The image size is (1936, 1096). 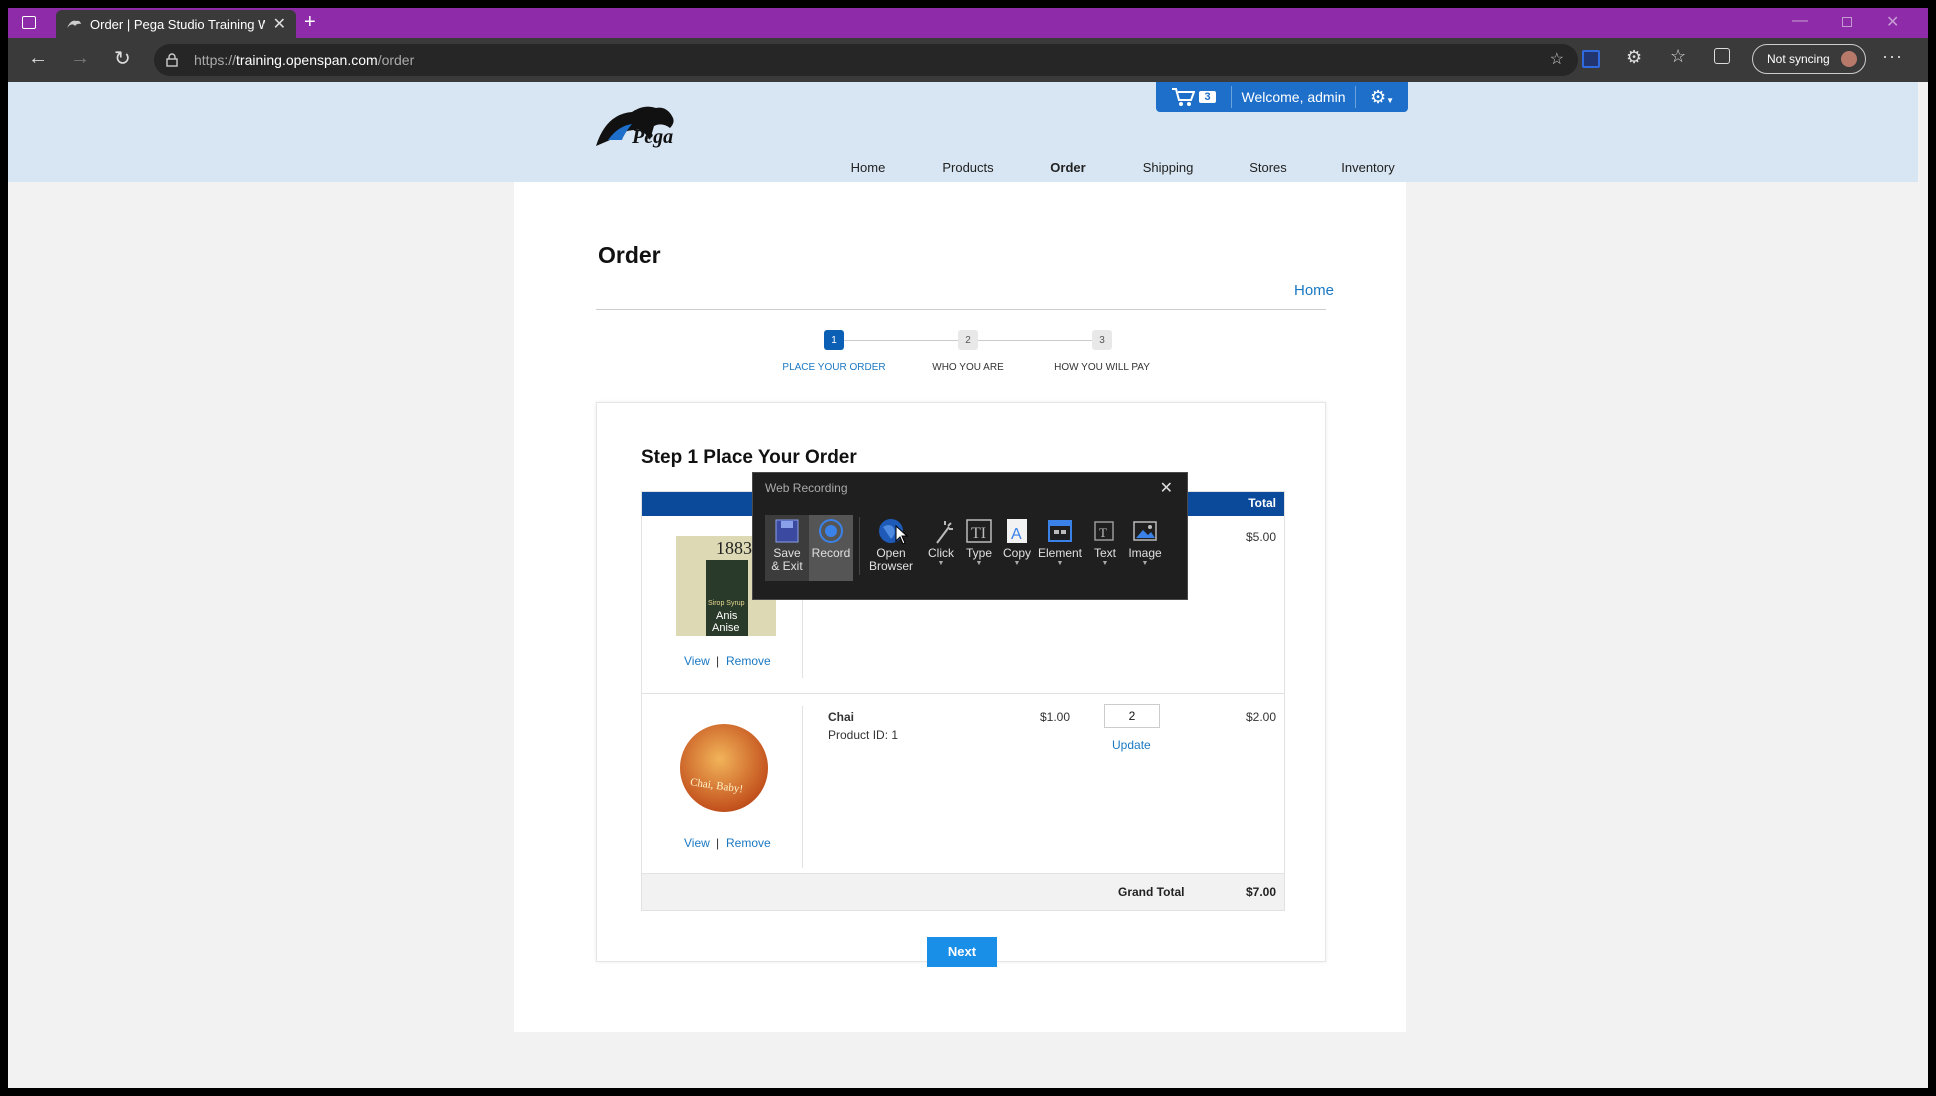 What do you see at coordinates (726, 628) in the screenshot?
I see `product-image-text: Anise` at bounding box center [726, 628].